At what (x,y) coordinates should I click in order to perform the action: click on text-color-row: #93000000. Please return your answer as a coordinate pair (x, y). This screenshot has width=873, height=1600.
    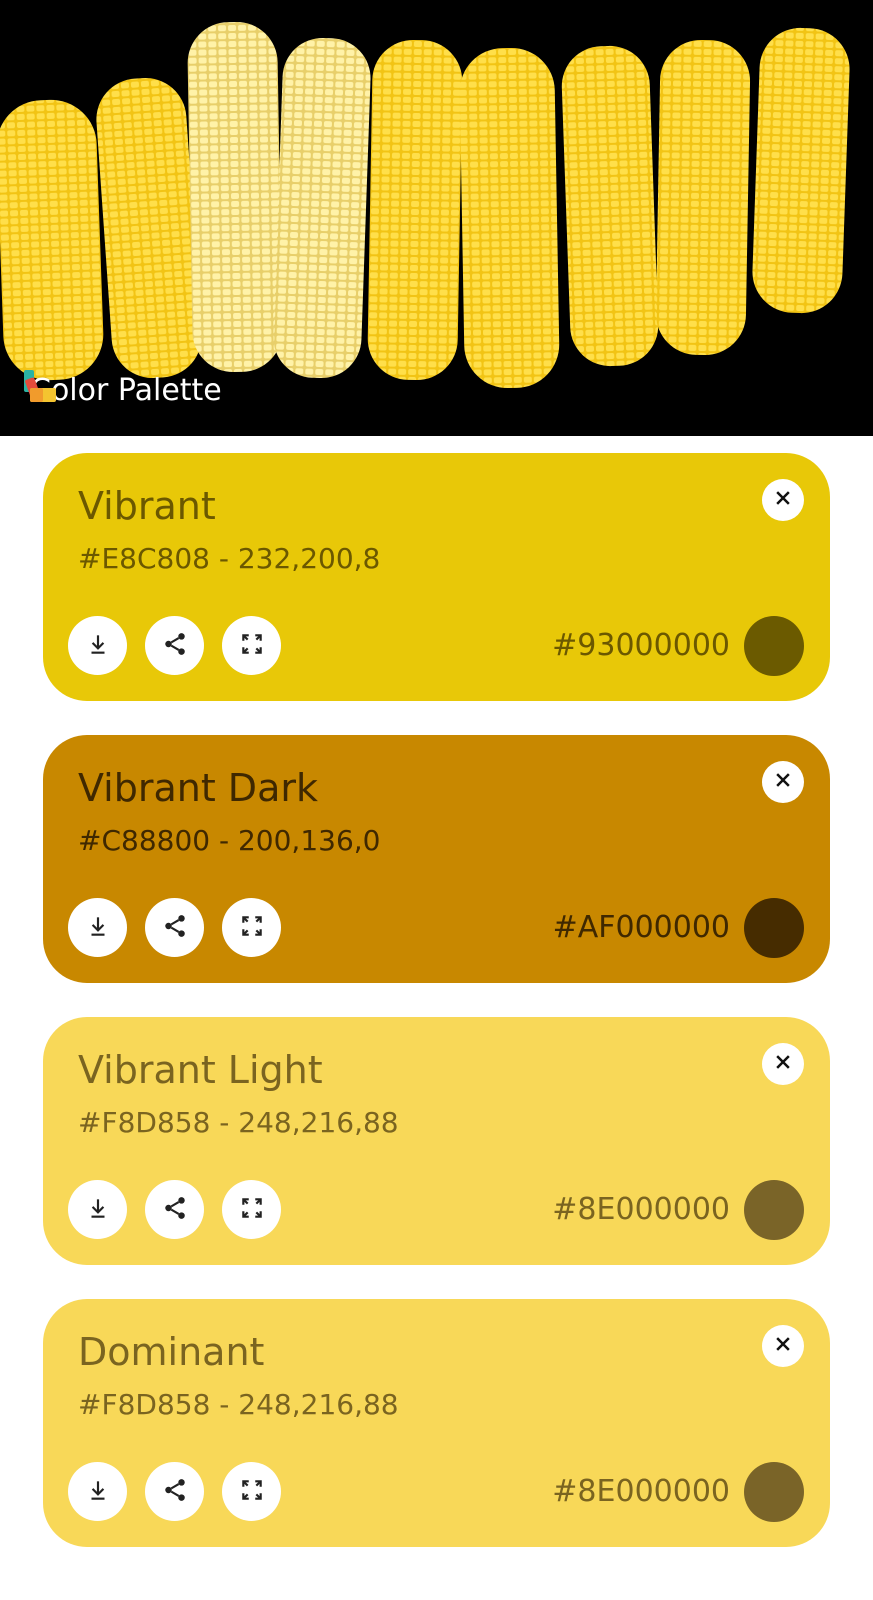
    Looking at the image, I should click on (678, 646).